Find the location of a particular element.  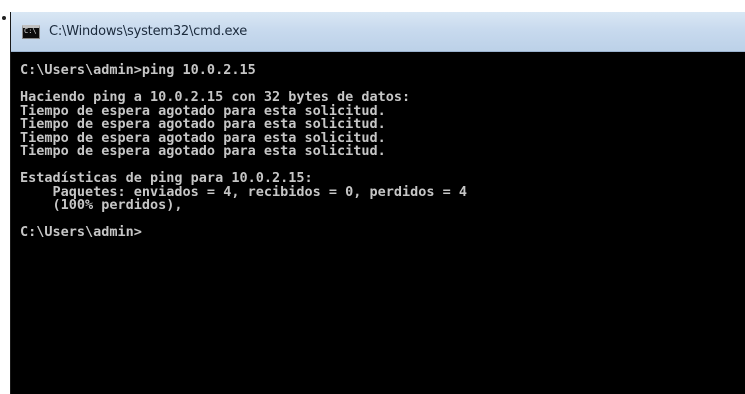

cmd-icon-glyph: C:\ is located at coordinates (30, 31).